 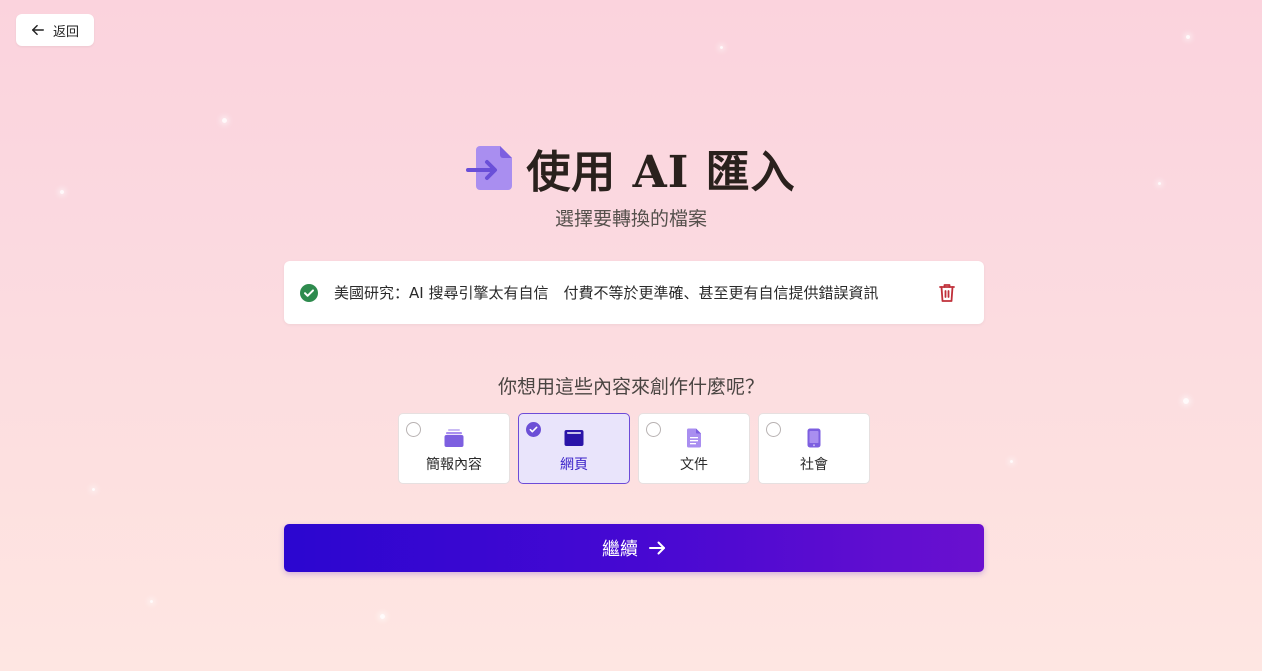 What do you see at coordinates (694, 465) in the screenshot?
I see `option-label: 文件` at bounding box center [694, 465].